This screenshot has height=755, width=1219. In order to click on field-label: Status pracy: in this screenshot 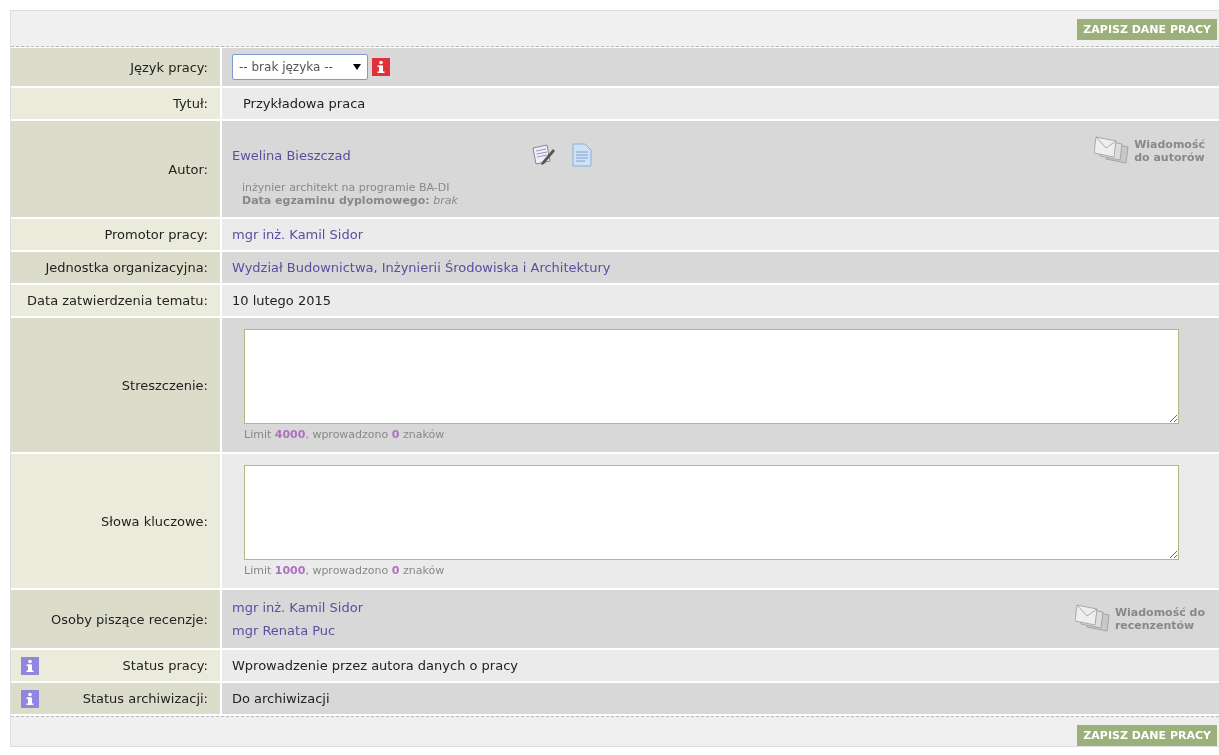, I will do `click(165, 665)`.